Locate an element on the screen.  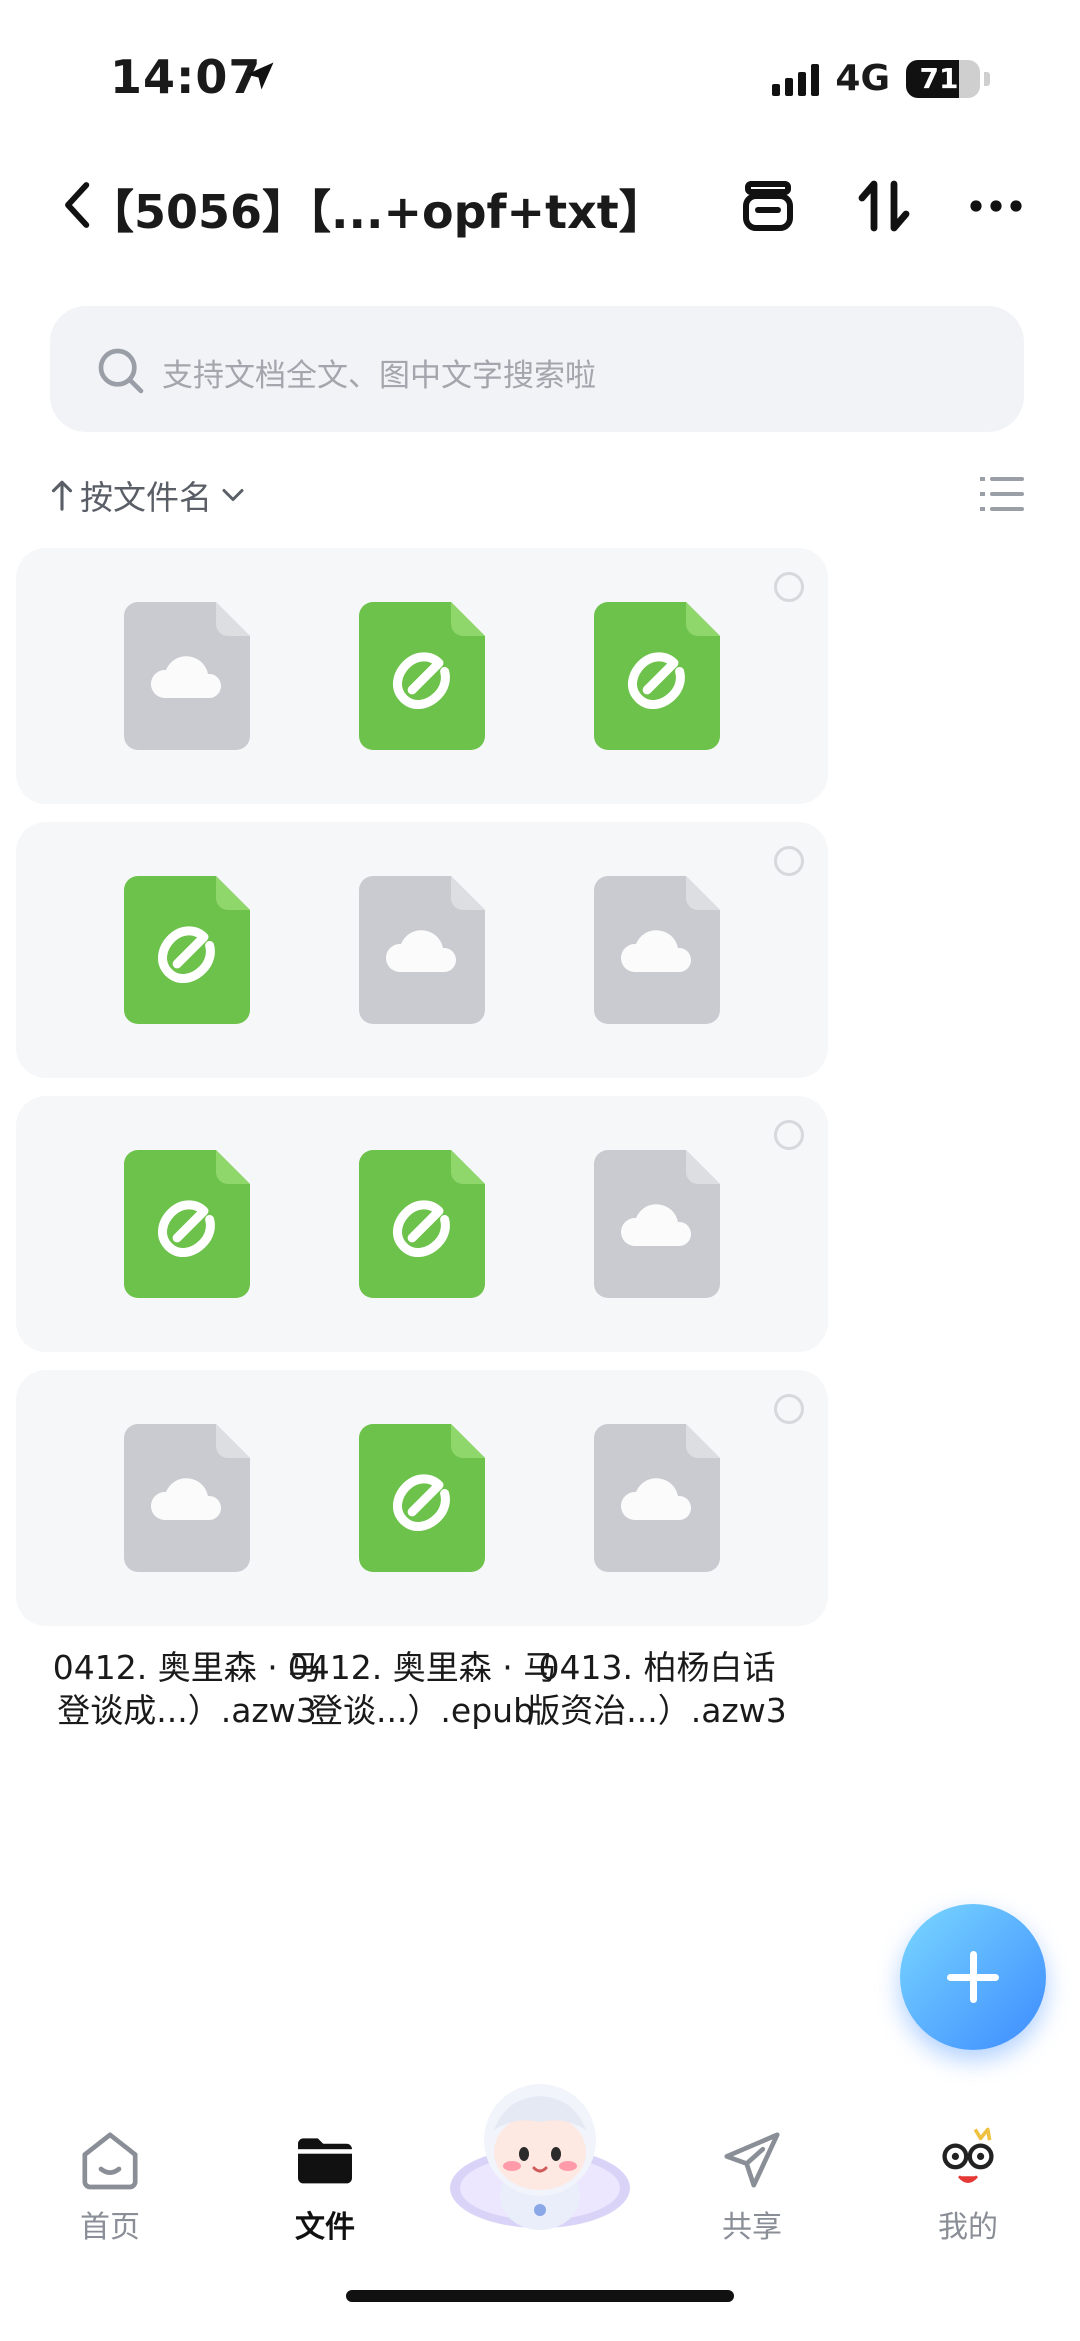
file-name-line-2: 版资治...）.azw3 is located at coordinates (657, 1710).